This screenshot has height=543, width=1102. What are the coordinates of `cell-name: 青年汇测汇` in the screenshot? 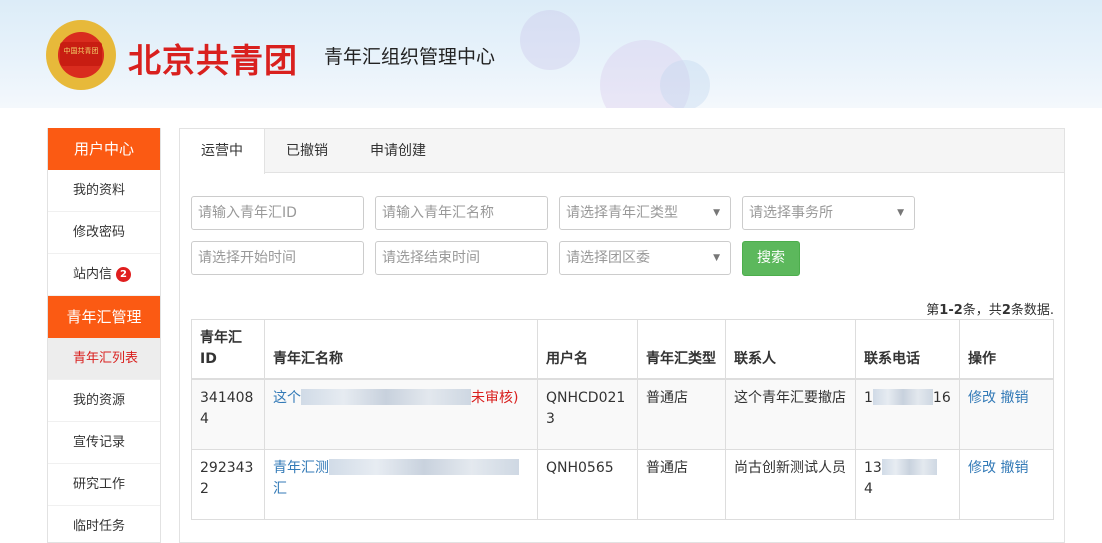 It's located at (401, 484).